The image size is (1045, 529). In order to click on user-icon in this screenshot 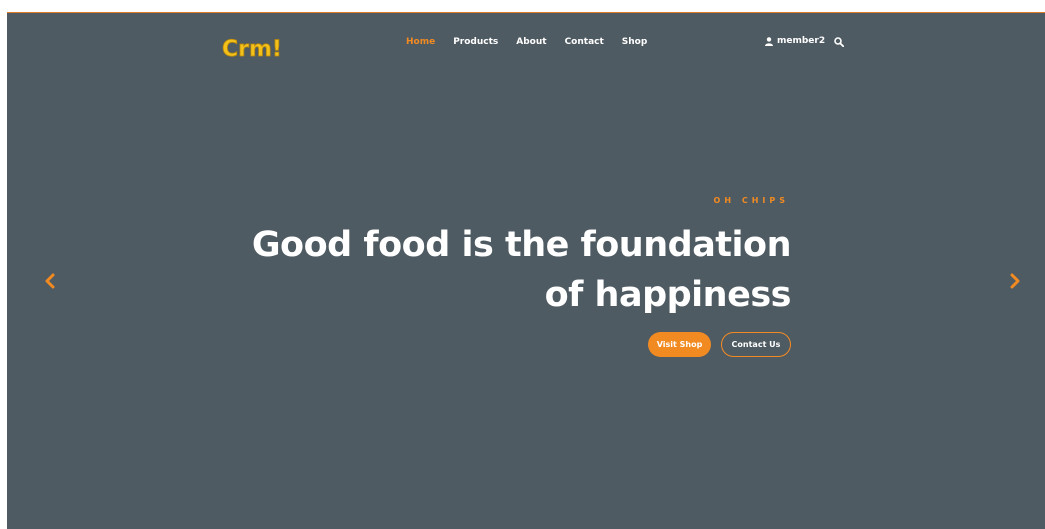, I will do `click(769, 41)`.